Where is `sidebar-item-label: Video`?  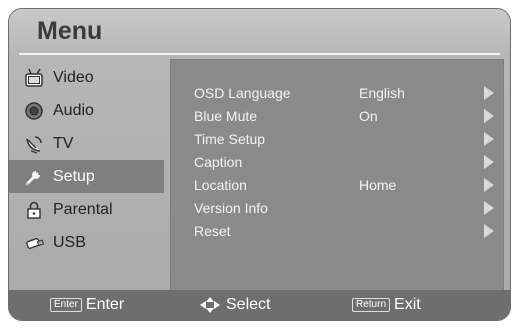 sidebar-item-label: Video is located at coordinates (73, 77).